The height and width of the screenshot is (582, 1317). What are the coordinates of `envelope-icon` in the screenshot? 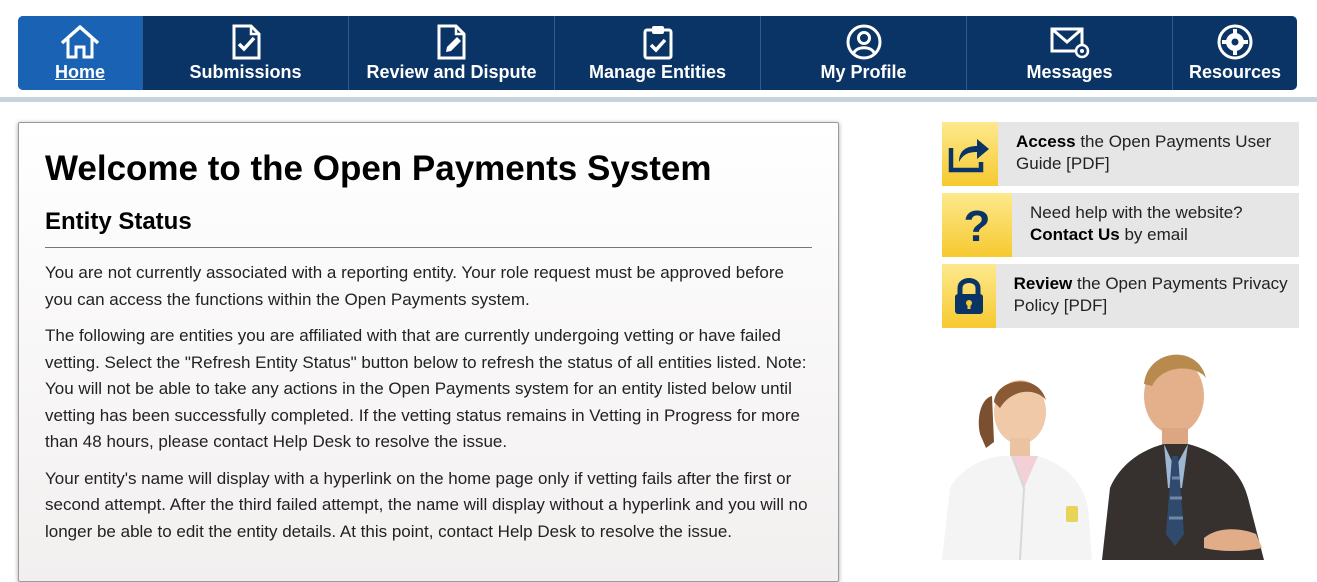 It's located at (1070, 42).